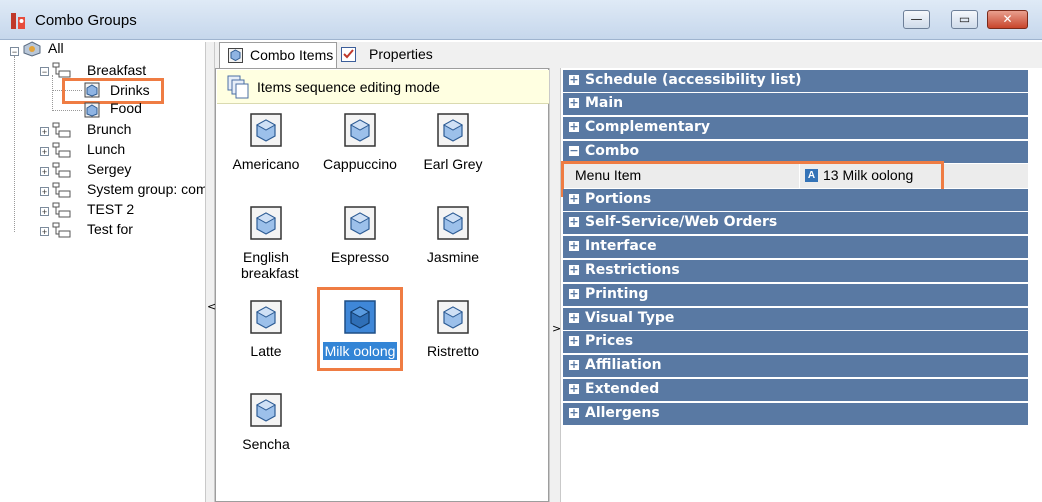  I want to click on tree-label-test-for: Test for, so click(110, 229).